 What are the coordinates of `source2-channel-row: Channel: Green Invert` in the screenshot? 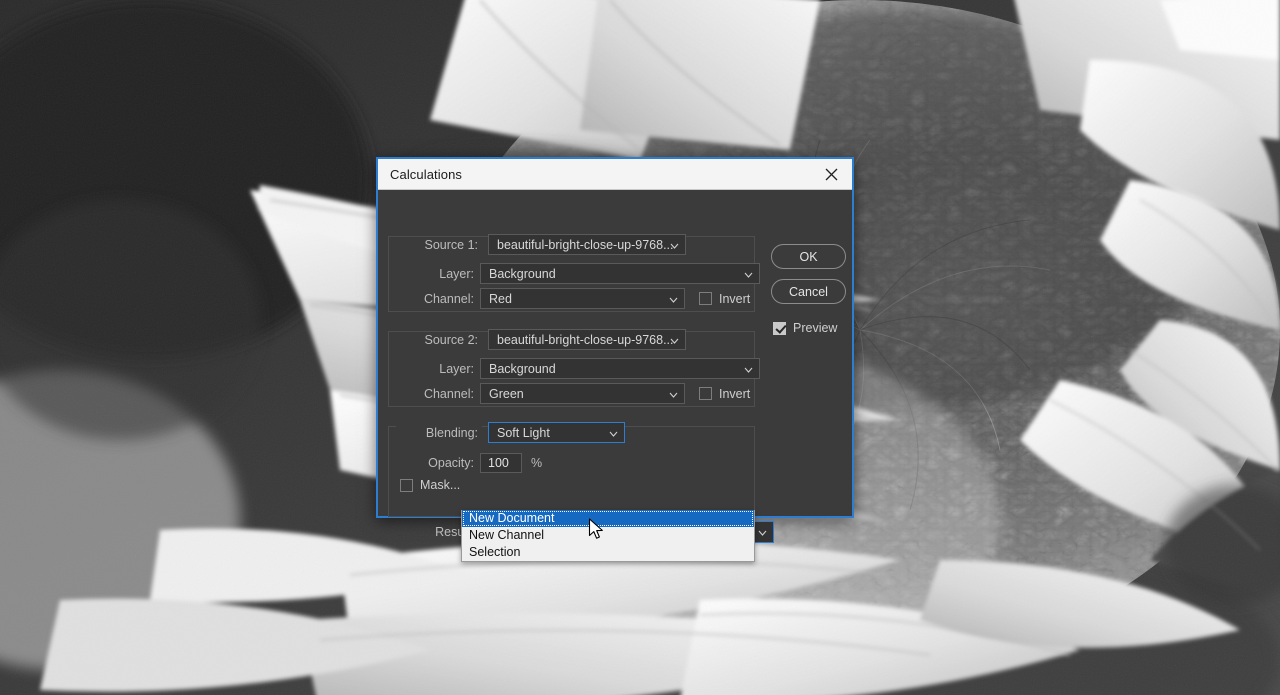 It's located at (573, 393).